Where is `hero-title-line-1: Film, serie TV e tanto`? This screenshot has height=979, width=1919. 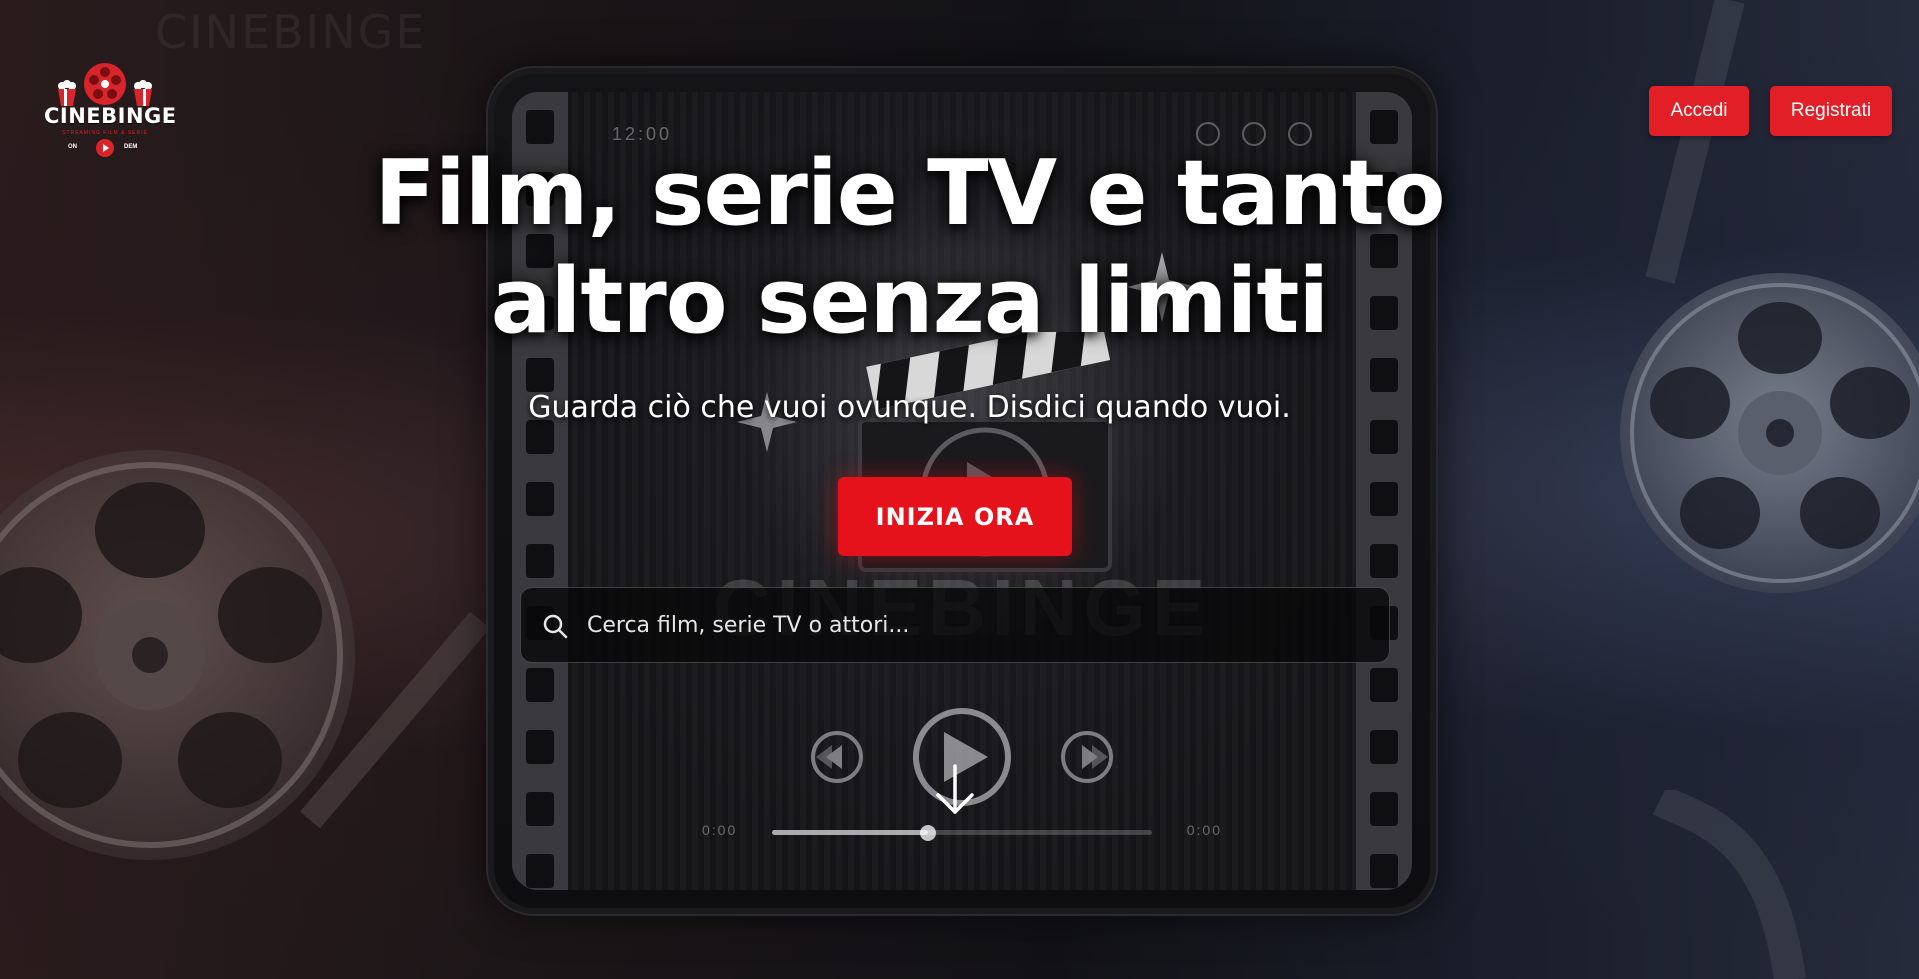
hero-title-line-1: Film, serie TV e tanto is located at coordinates (909, 193).